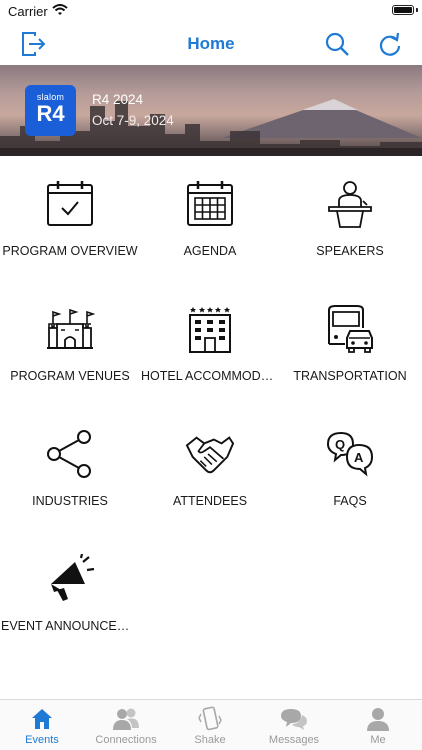  I want to click on tab-bar: Events Connections Shake Messages Me, so click(211, 724).